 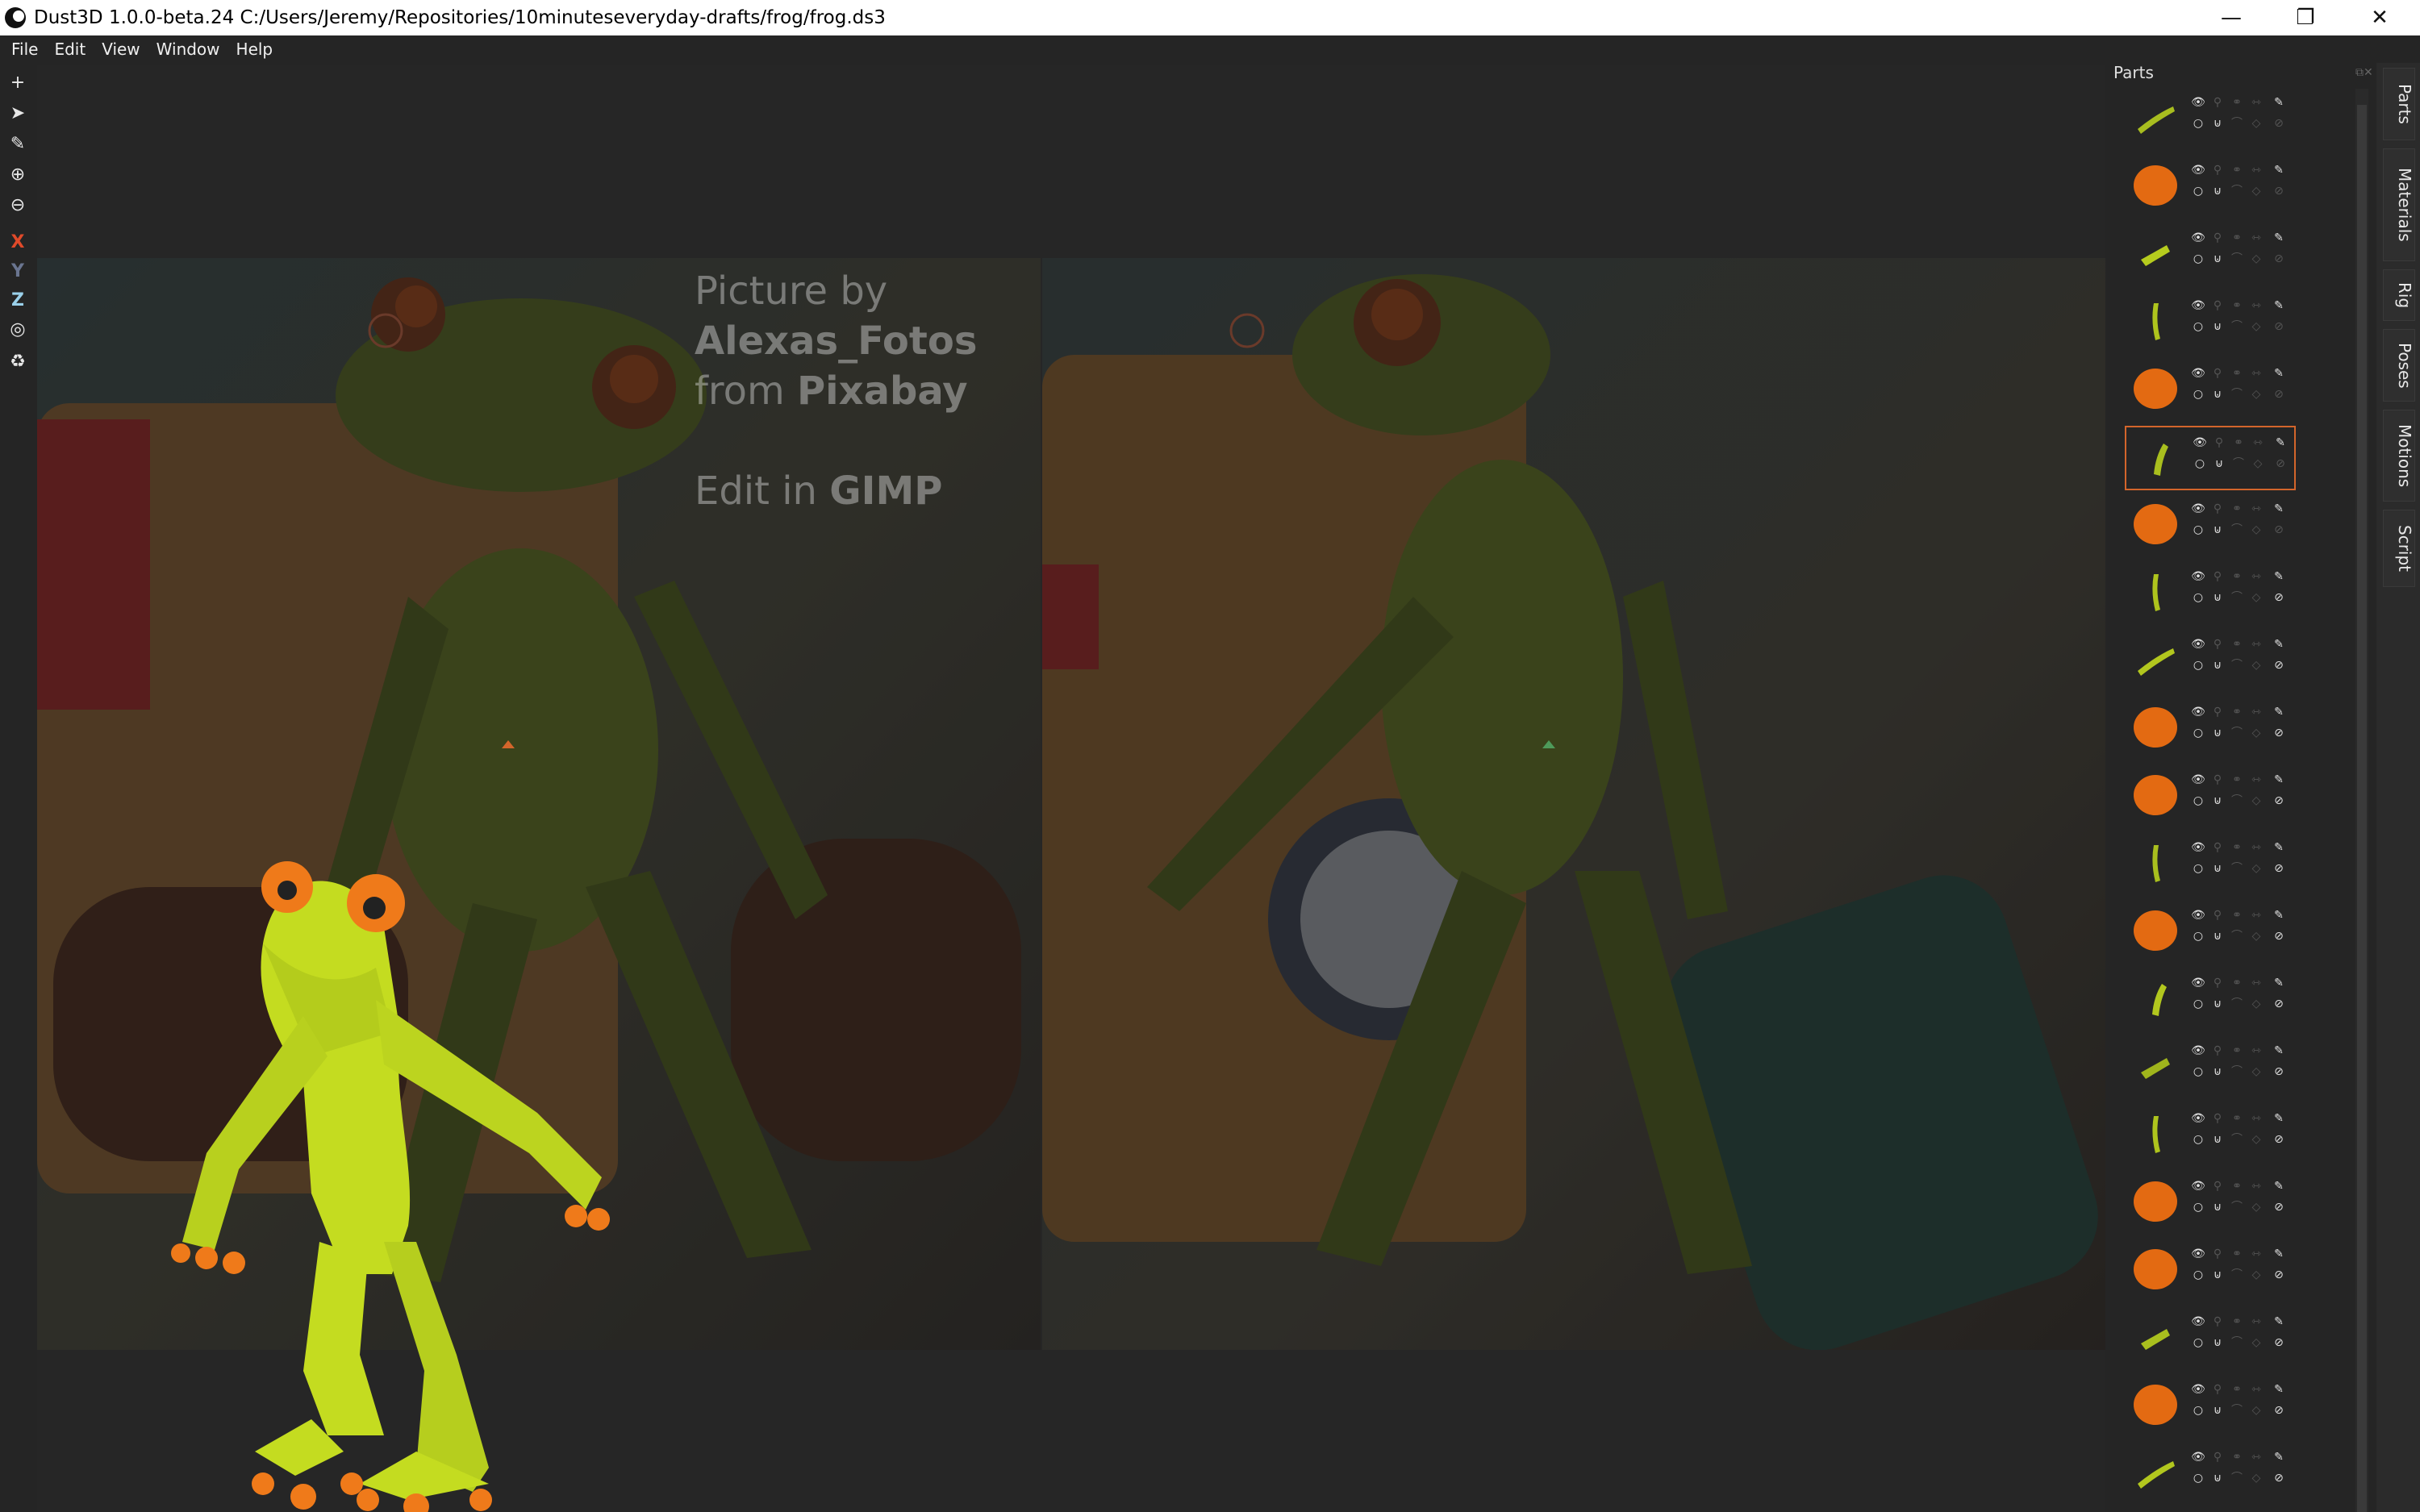 What do you see at coordinates (2399, 205) in the screenshot?
I see `tab-materials: Materials` at bounding box center [2399, 205].